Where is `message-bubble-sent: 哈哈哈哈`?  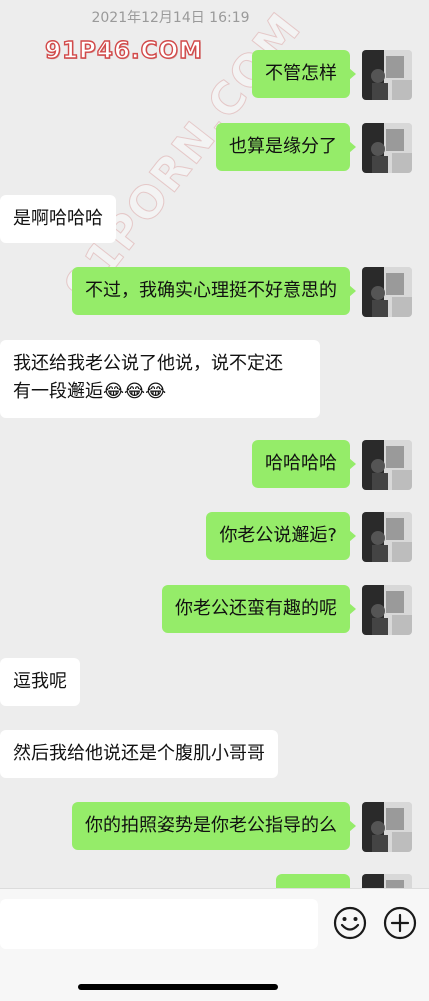
message-bubble-sent: 哈哈哈哈 is located at coordinates (304, 464).